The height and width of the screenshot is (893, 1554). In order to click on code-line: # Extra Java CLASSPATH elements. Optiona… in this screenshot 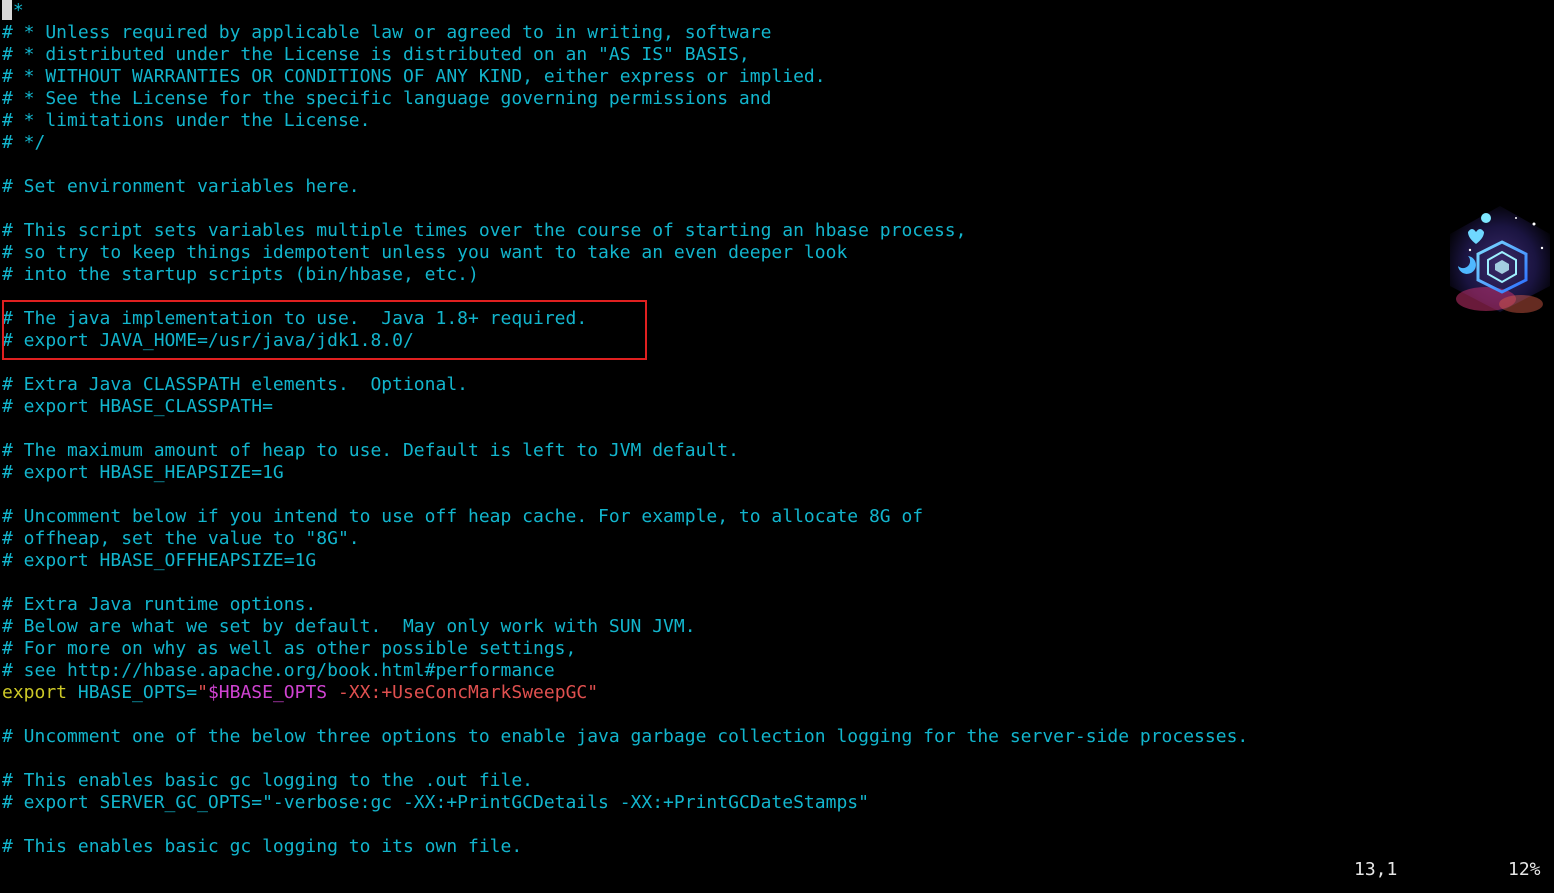, I will do `click(625, 385)`.